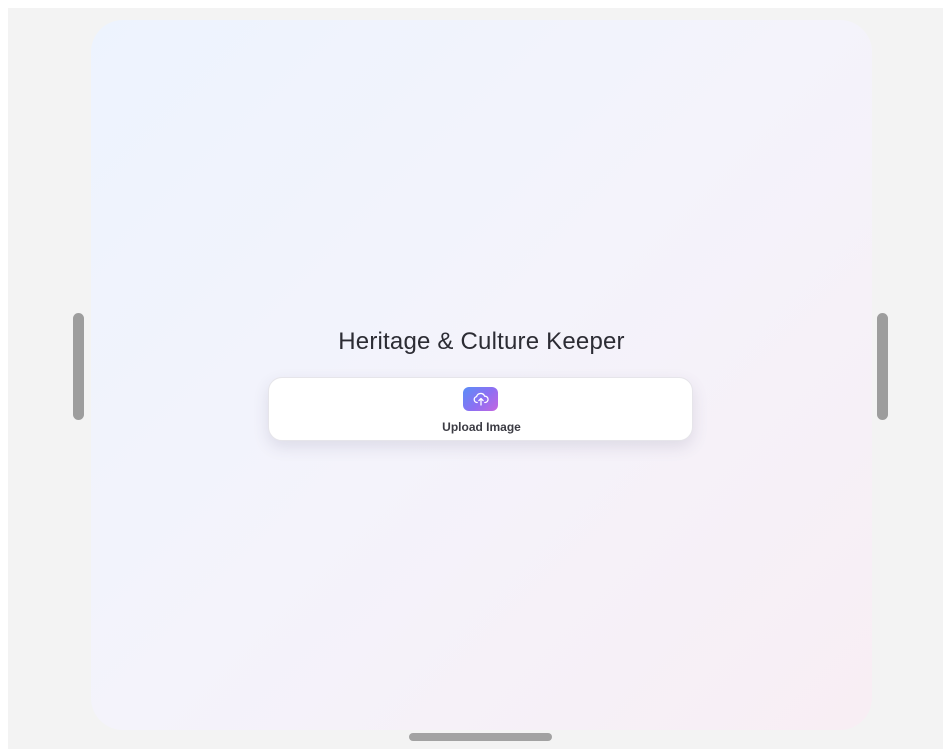 Image resolution: width=943 pixels, height=749 pixels. I want to click on cloud-upload-icon, so click(480, 399).